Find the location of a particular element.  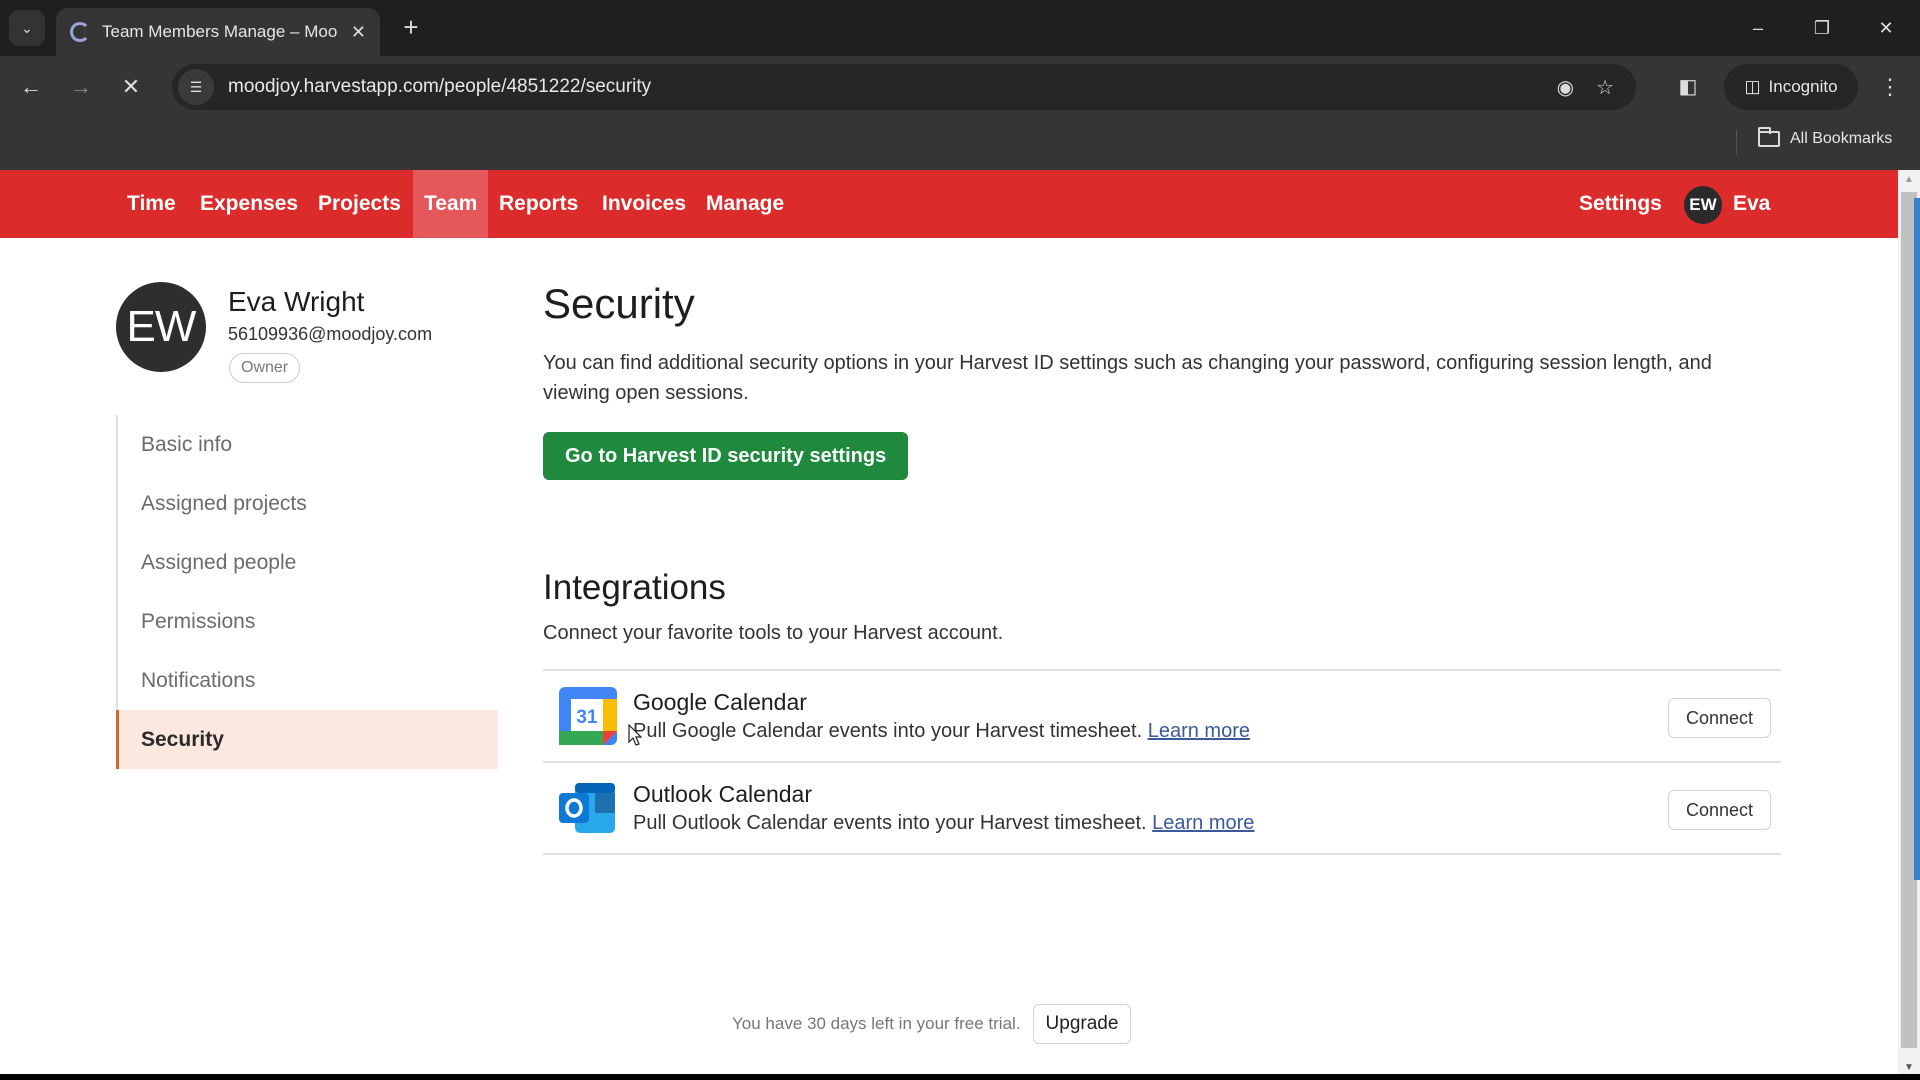

star-icon: ☆ is located at coordinates (1605, 87).